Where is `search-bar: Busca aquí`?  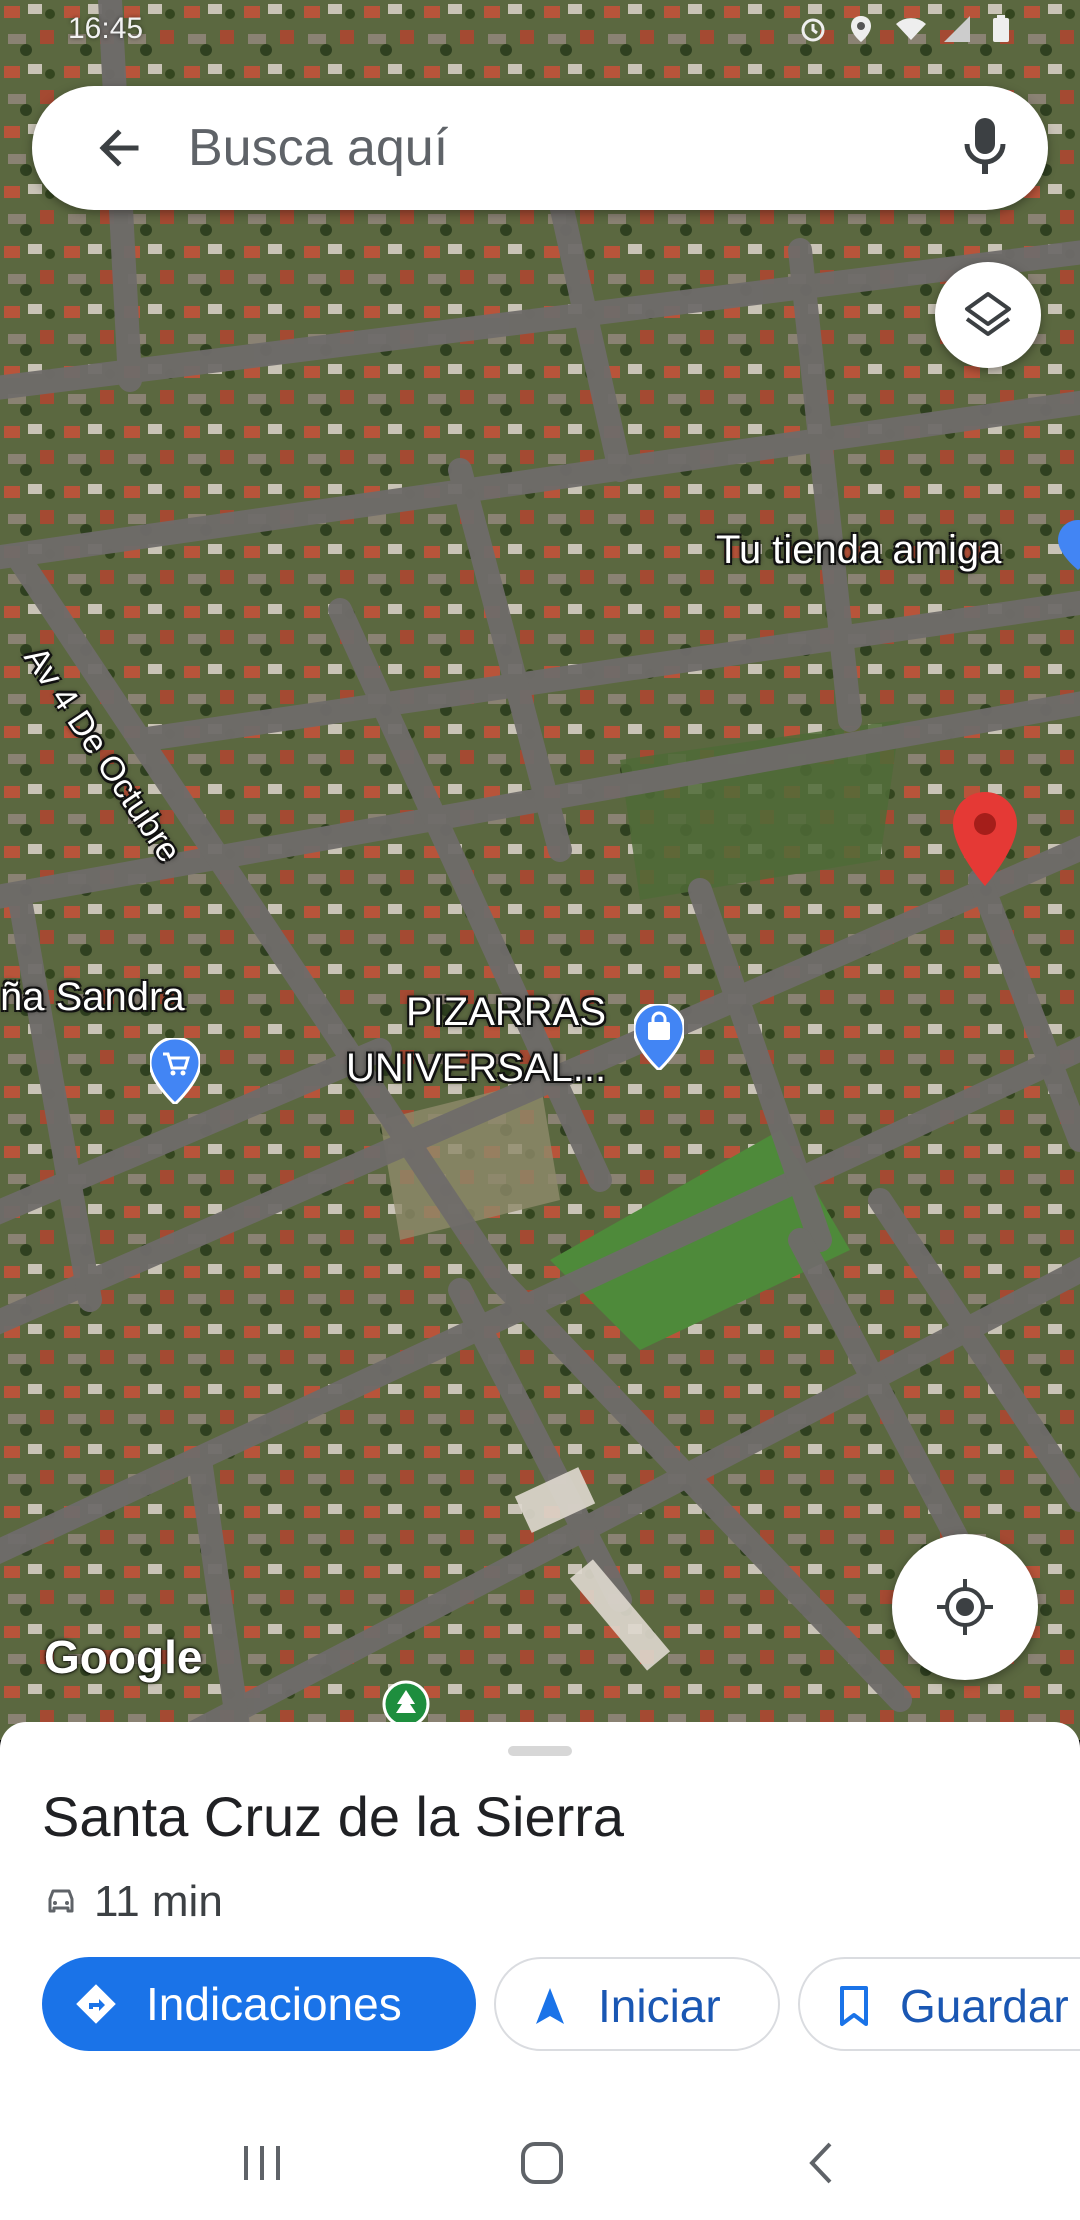 search-bar: Busca aquí is located at coordinates (540, 148).